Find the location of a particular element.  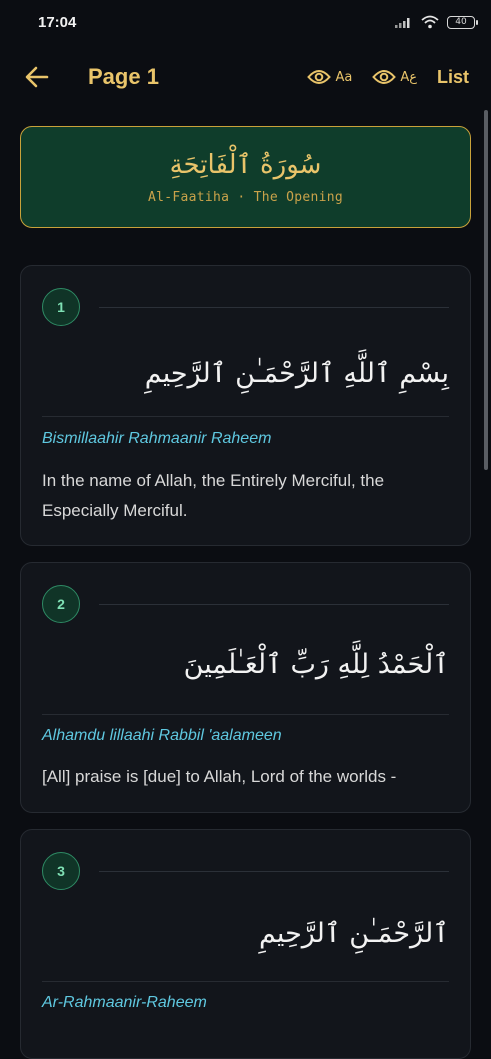

scrollbar is located at coordinates (486, 290).